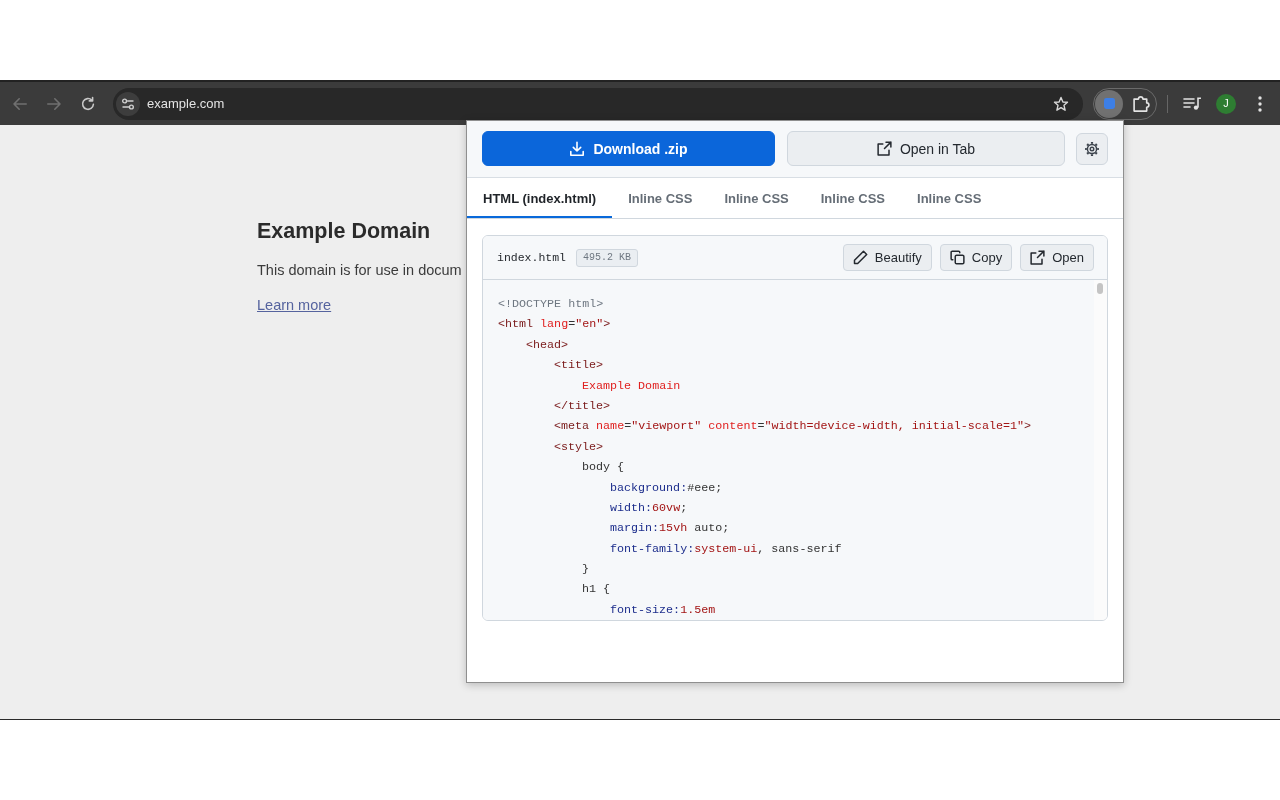 This screenshot has width=1280, height=800. Describe the element at coordinates (666, 488) in the screenshot. I see `code-line: background:#eee;` at that location.